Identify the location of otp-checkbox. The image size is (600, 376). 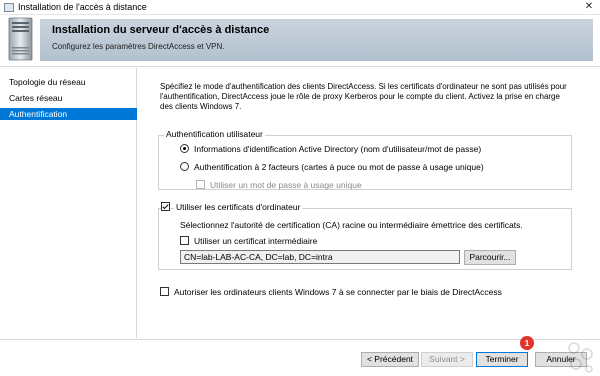
(200, 184).